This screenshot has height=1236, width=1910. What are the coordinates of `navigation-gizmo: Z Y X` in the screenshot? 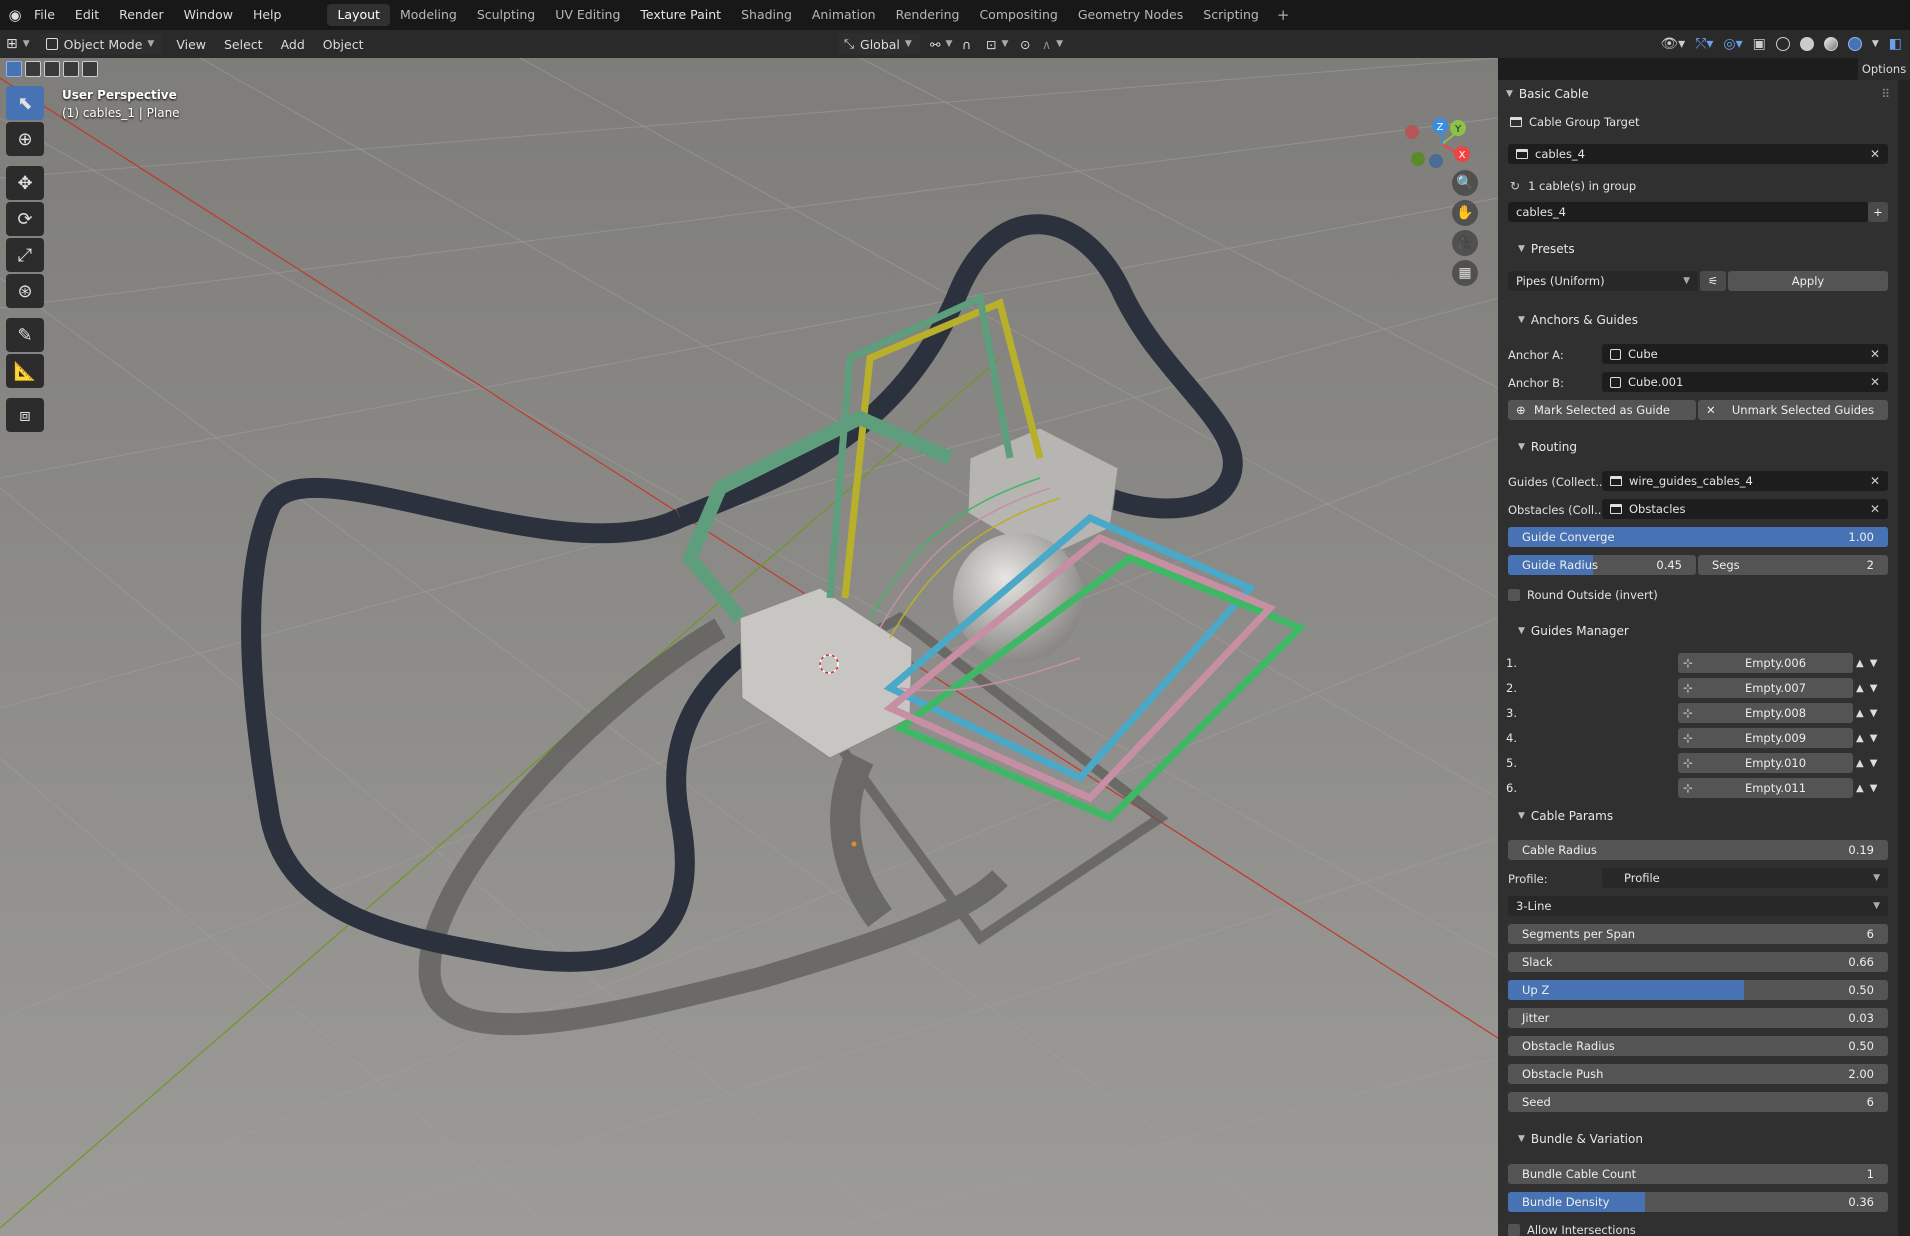 It's located at (1438, 138).